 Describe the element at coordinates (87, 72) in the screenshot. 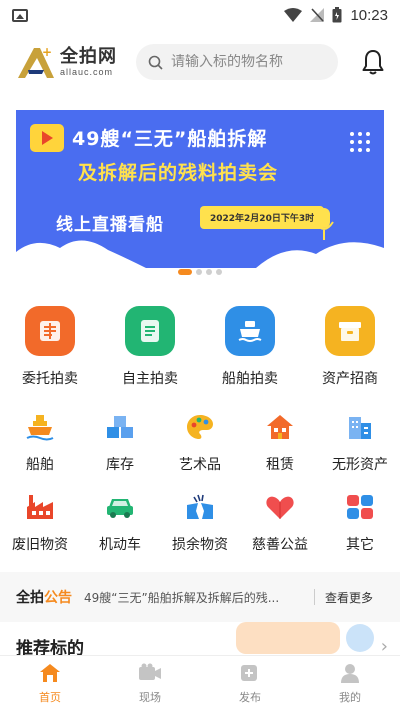

I see `logo-domain: allauc.com` at that location.